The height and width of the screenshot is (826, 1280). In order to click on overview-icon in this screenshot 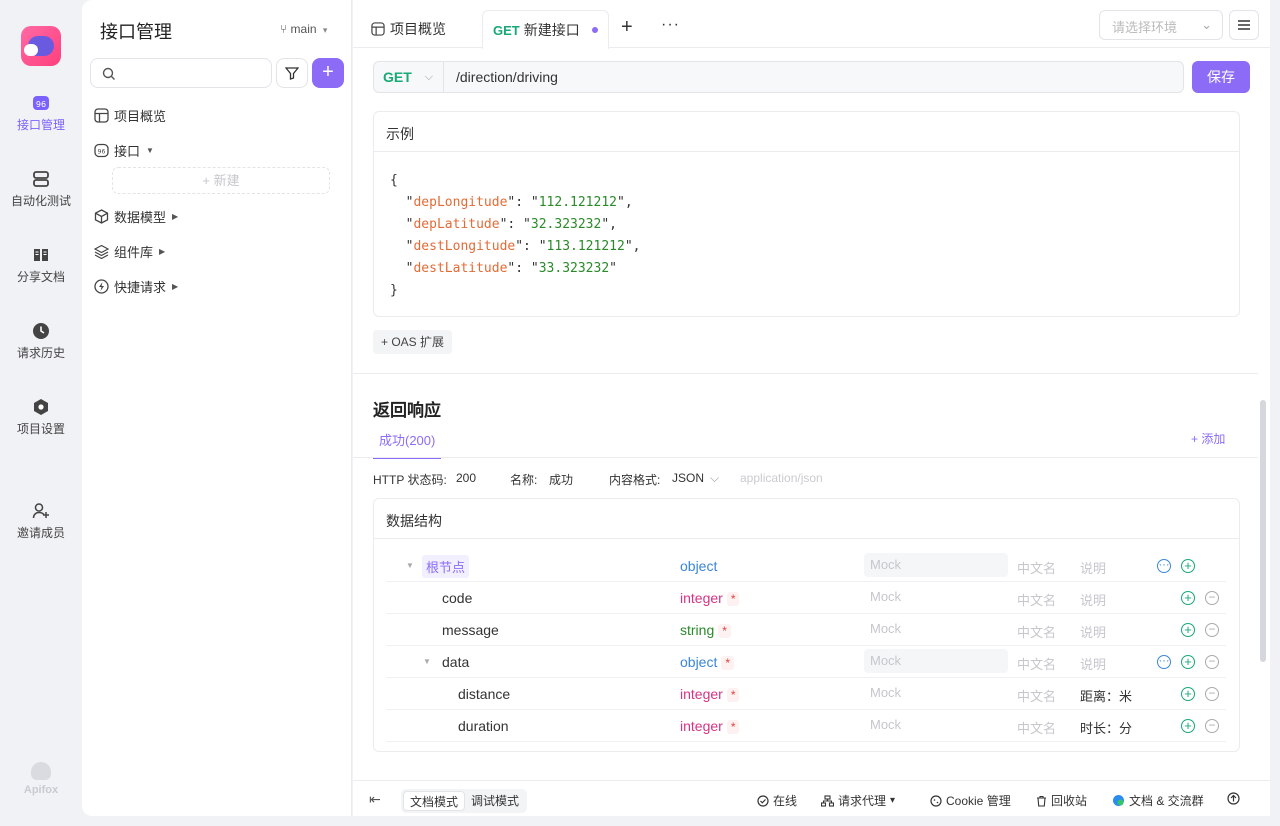, I will do `click(378, 29)`.